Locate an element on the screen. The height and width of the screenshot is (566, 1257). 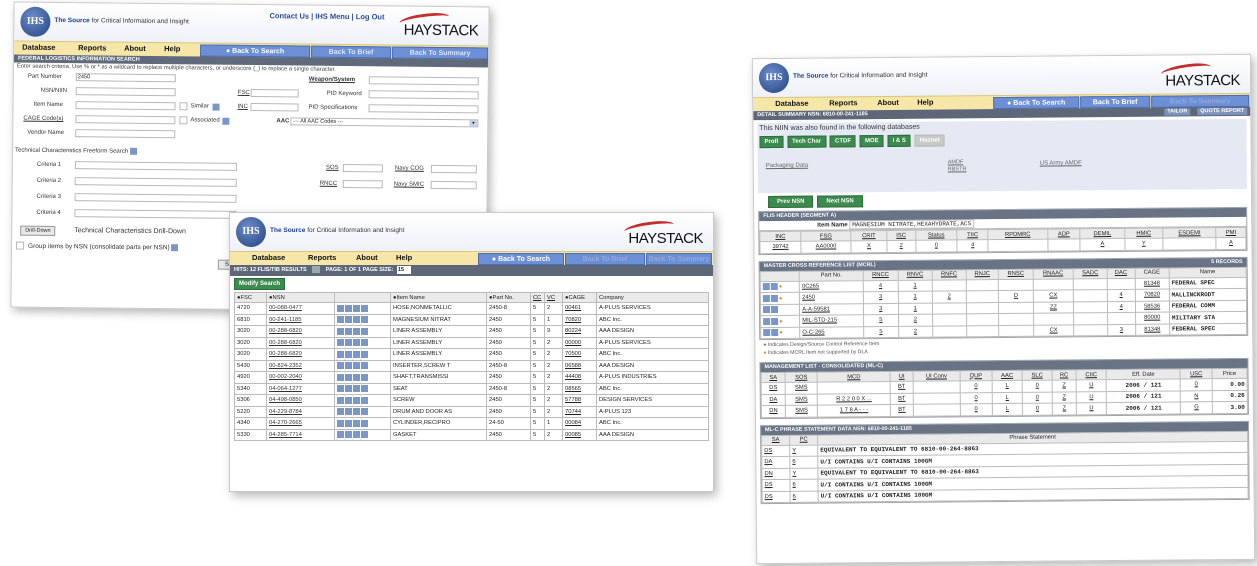
ml-col-header: USC is located at coordinates (1196, 373).